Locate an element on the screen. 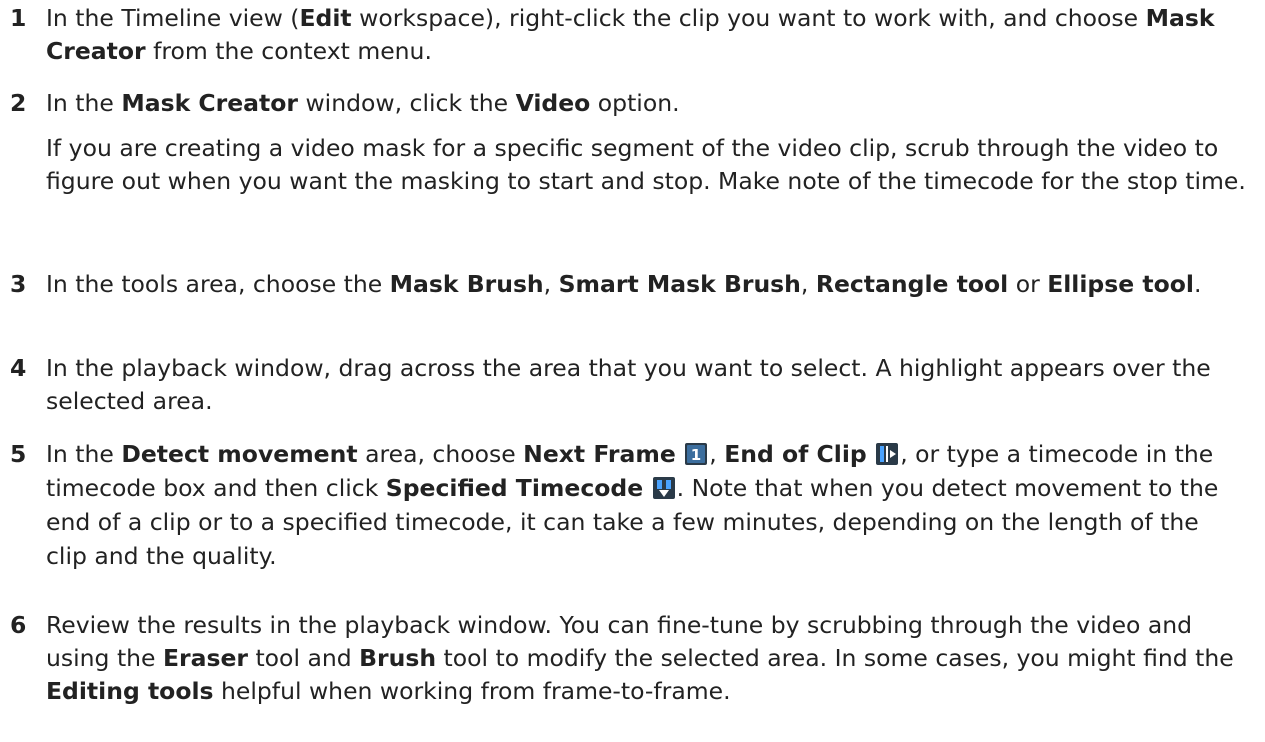  end-of-clip-icon is located at coordinates (887, 454).